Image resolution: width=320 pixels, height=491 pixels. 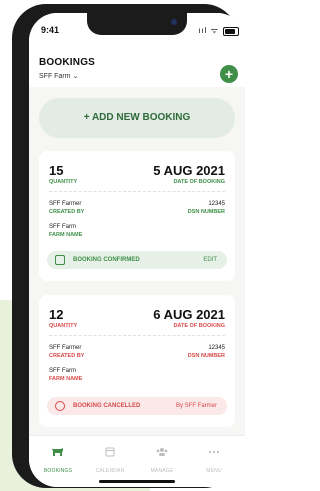 What do you see at coordinates (214, 459) in the screenshot?
I see `tab-menu: MENU` at bounding box center [214, 459].